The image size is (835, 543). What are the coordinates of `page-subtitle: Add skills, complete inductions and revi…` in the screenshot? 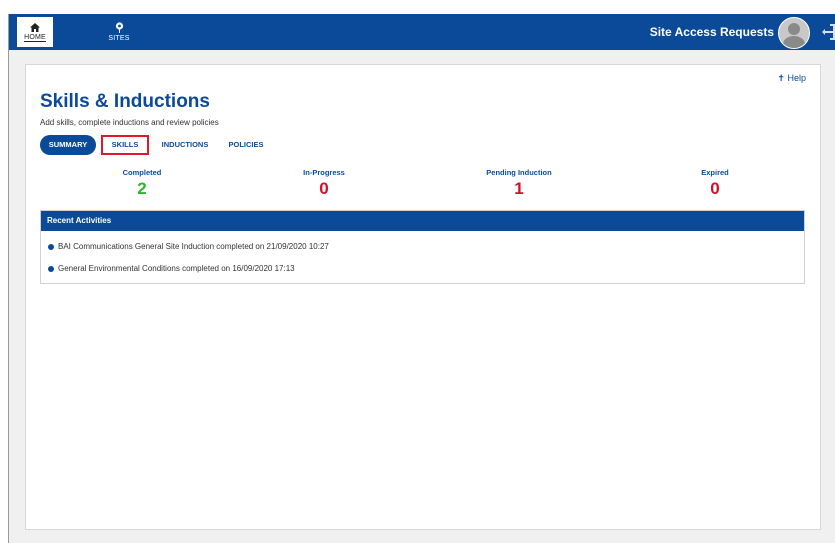 It's located at (129, 122).